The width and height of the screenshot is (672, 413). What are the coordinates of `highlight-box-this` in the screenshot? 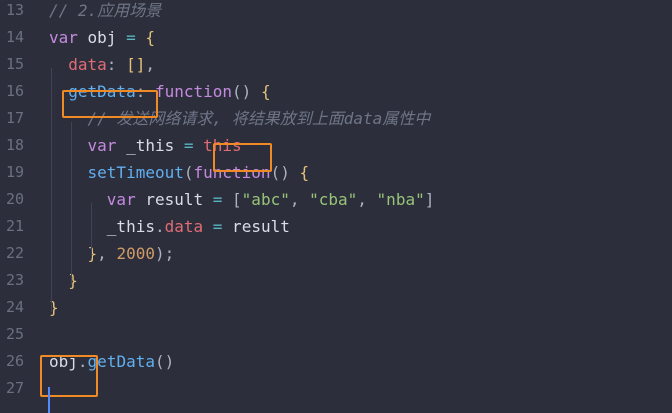 It's located at (242, 157).